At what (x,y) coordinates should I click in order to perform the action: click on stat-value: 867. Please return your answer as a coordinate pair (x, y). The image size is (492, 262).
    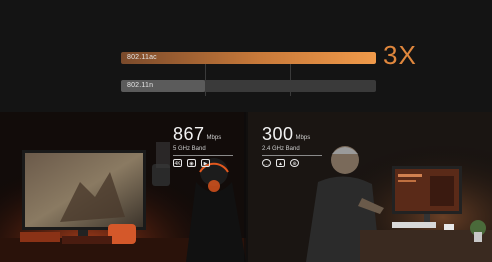
    Looking at the image, I should click on (189, 134).